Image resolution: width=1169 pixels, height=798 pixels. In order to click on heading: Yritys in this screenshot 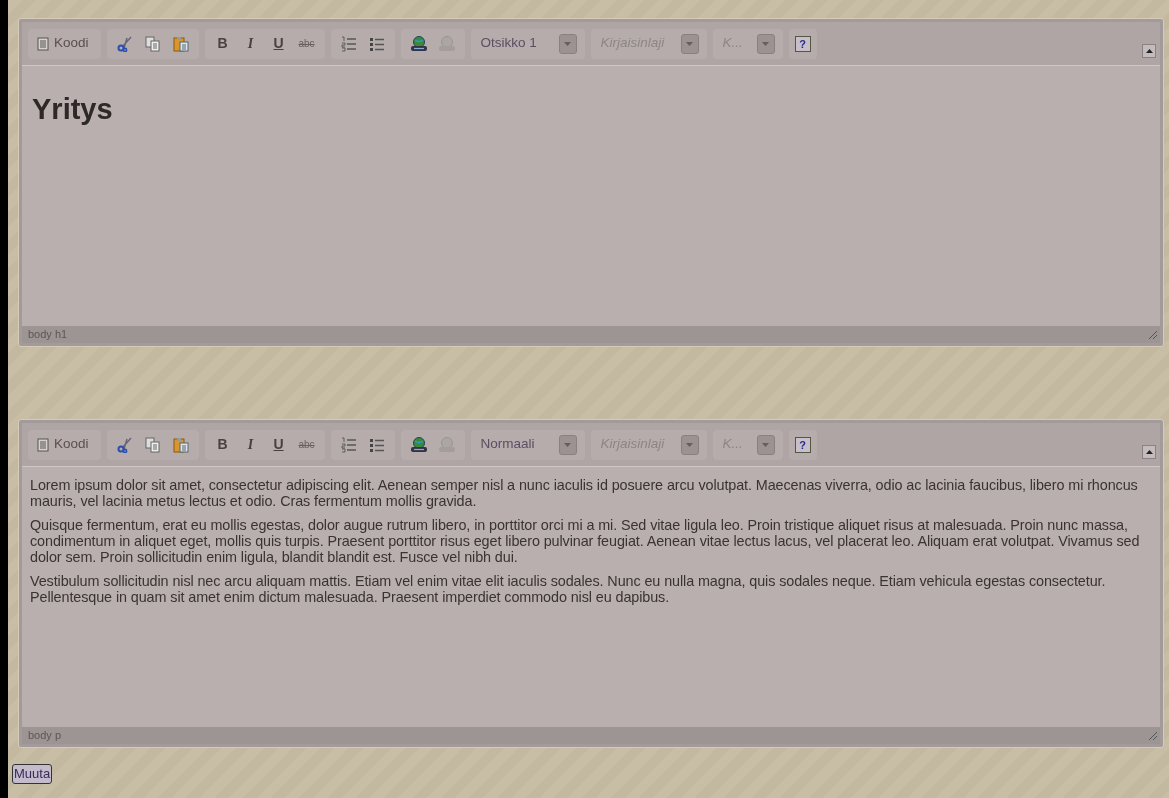, I will do `click(73, 109)`.